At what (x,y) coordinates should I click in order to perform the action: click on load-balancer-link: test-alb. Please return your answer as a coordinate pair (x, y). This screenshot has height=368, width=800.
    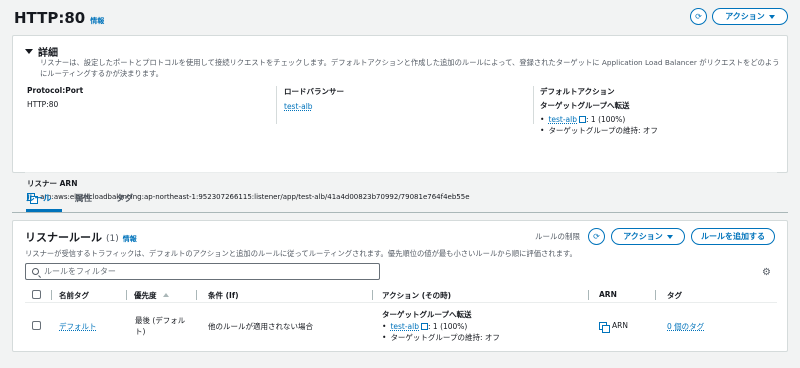
    Looking at the image, I should click on (298, 106).